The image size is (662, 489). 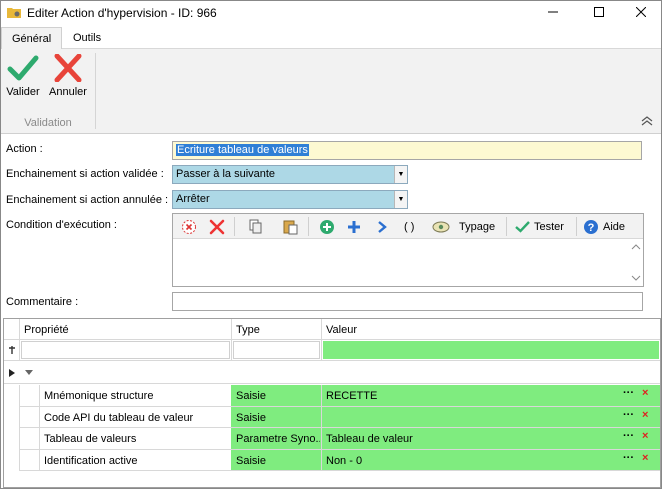 I want to click on help-icon: ?, so click(x=591, y=226).